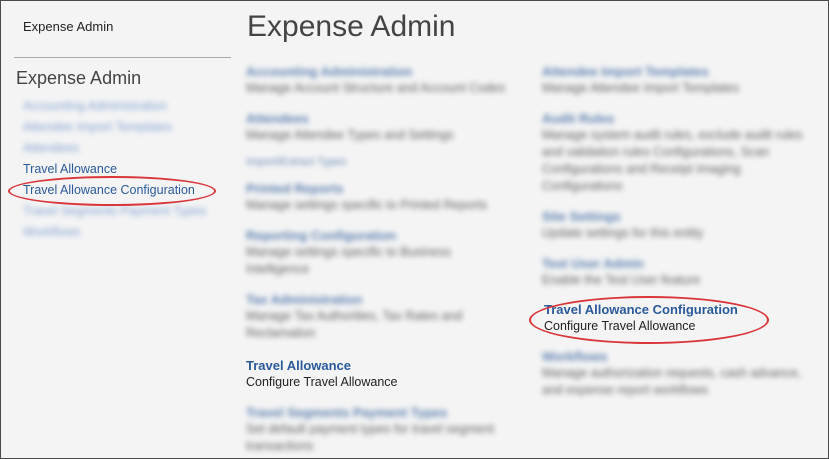 The height and width of the screenshot is (459, 829). What do you see at coordinates (350, 135) in the screenshot?
I see `admin-item-desc: Manage Attendee Types and Settings` at bounding box center [350, 135].